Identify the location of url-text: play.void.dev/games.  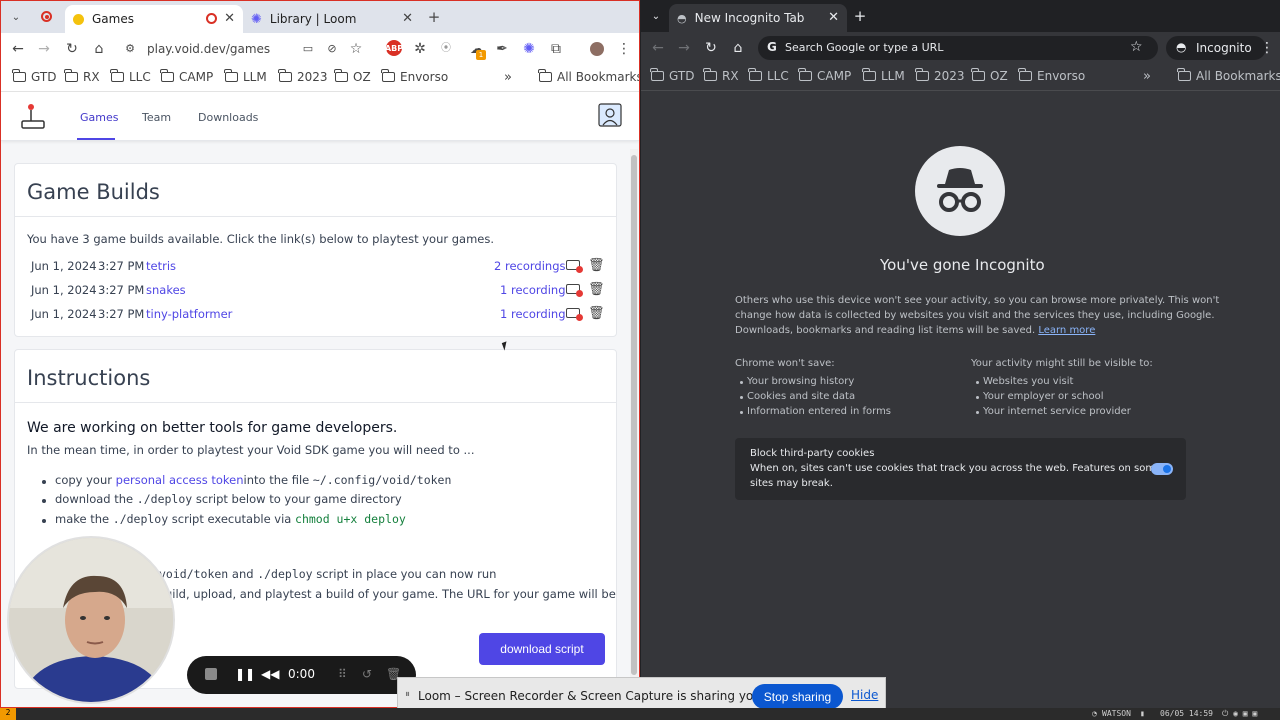
(208, 49).